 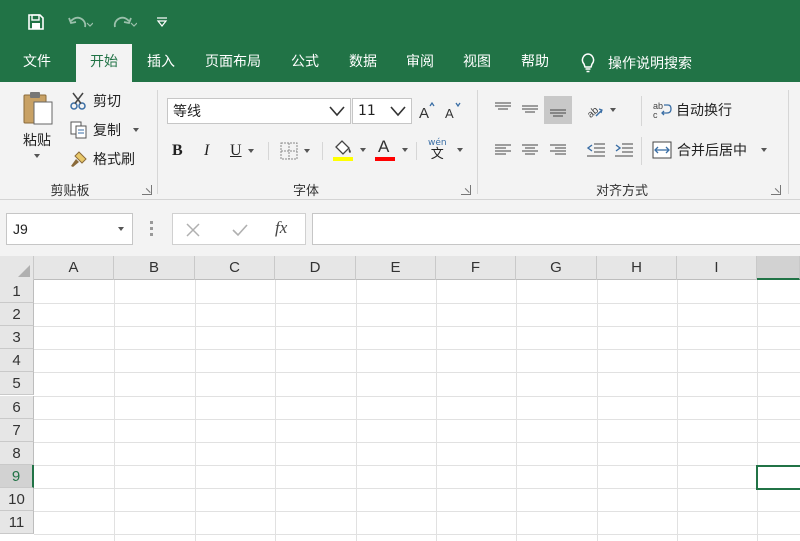 I want to click on column-header-h: H, so click(x=637, y=268).